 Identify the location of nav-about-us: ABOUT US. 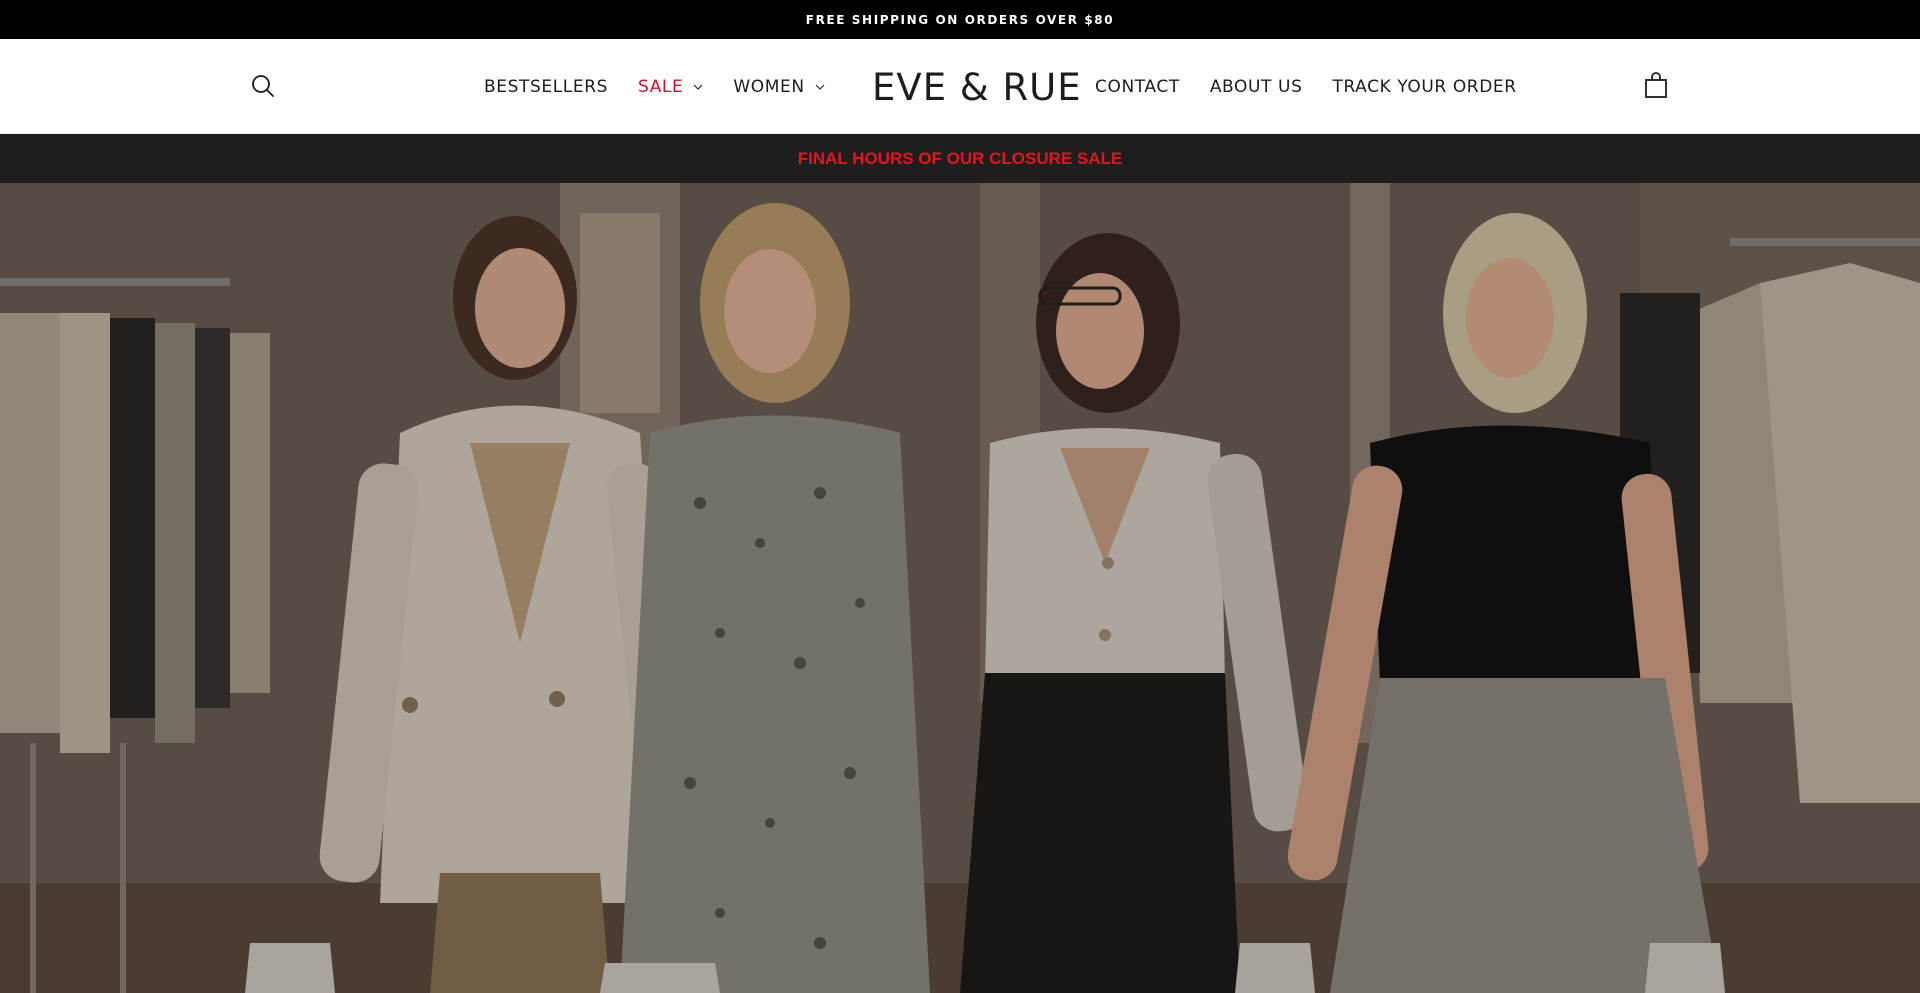
(1256, 87).